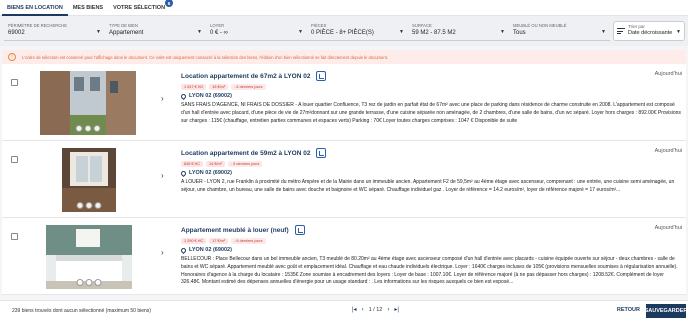 This screenshot has height=320, width=688. Describe the element at coordinates (219, 87) in the screenshot. I see `price-per-m2-tag: 15 €/m²` at that location.